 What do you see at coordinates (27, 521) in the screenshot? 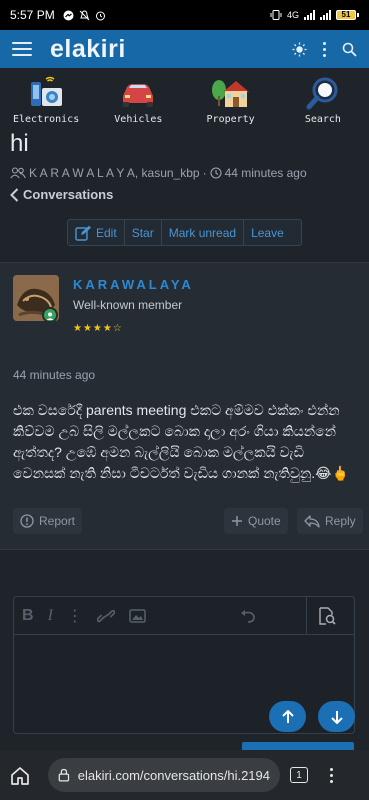
I see `report-icon` at bounding box center [27, 521].